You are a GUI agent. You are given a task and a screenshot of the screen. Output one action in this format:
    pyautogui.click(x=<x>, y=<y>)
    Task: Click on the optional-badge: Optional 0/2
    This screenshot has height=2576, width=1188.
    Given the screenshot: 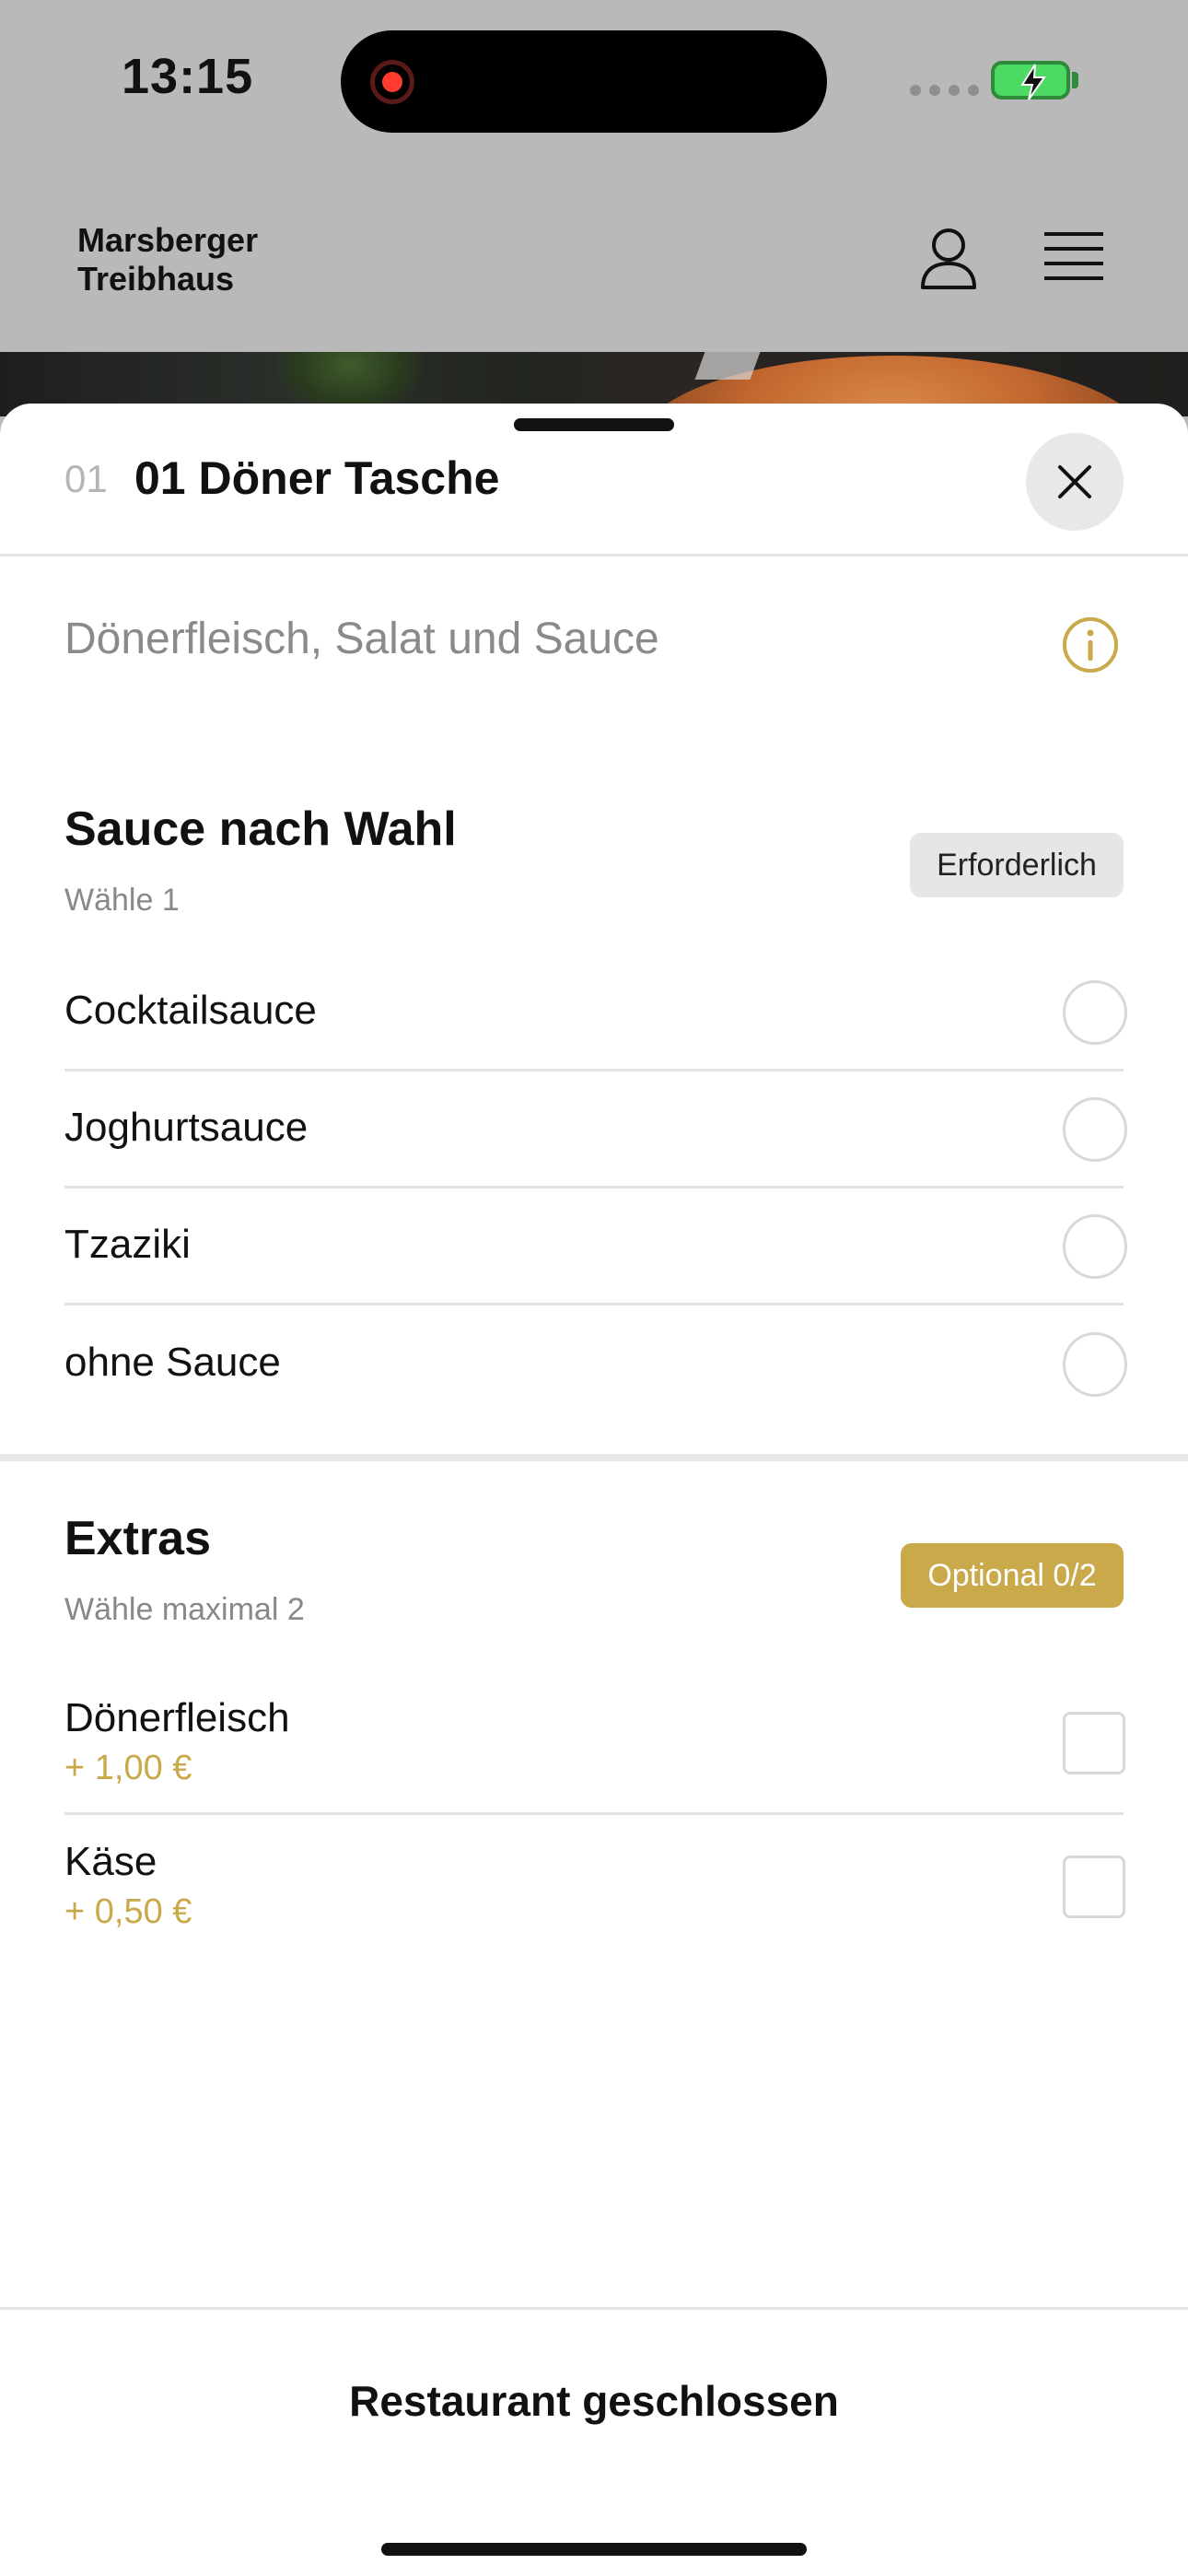 What is the action you would take?
    pyautogui.click(x=1013, y=1575)
    